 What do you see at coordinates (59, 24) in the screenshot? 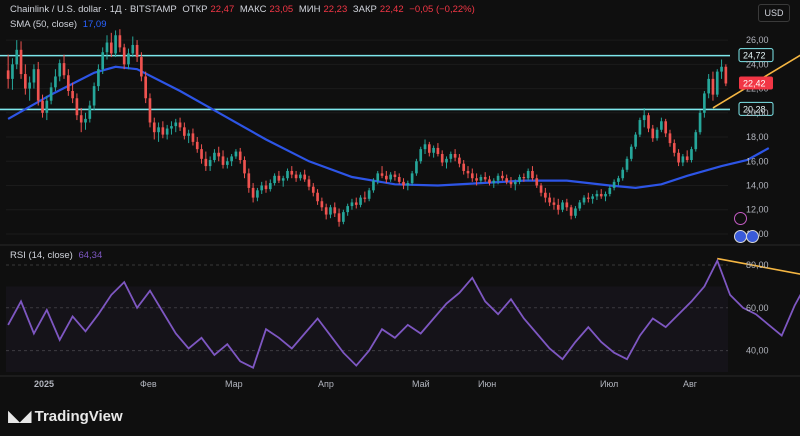
I see `sma-legend: SMA (50, close) 17,09` at bounding box center [59, 24].